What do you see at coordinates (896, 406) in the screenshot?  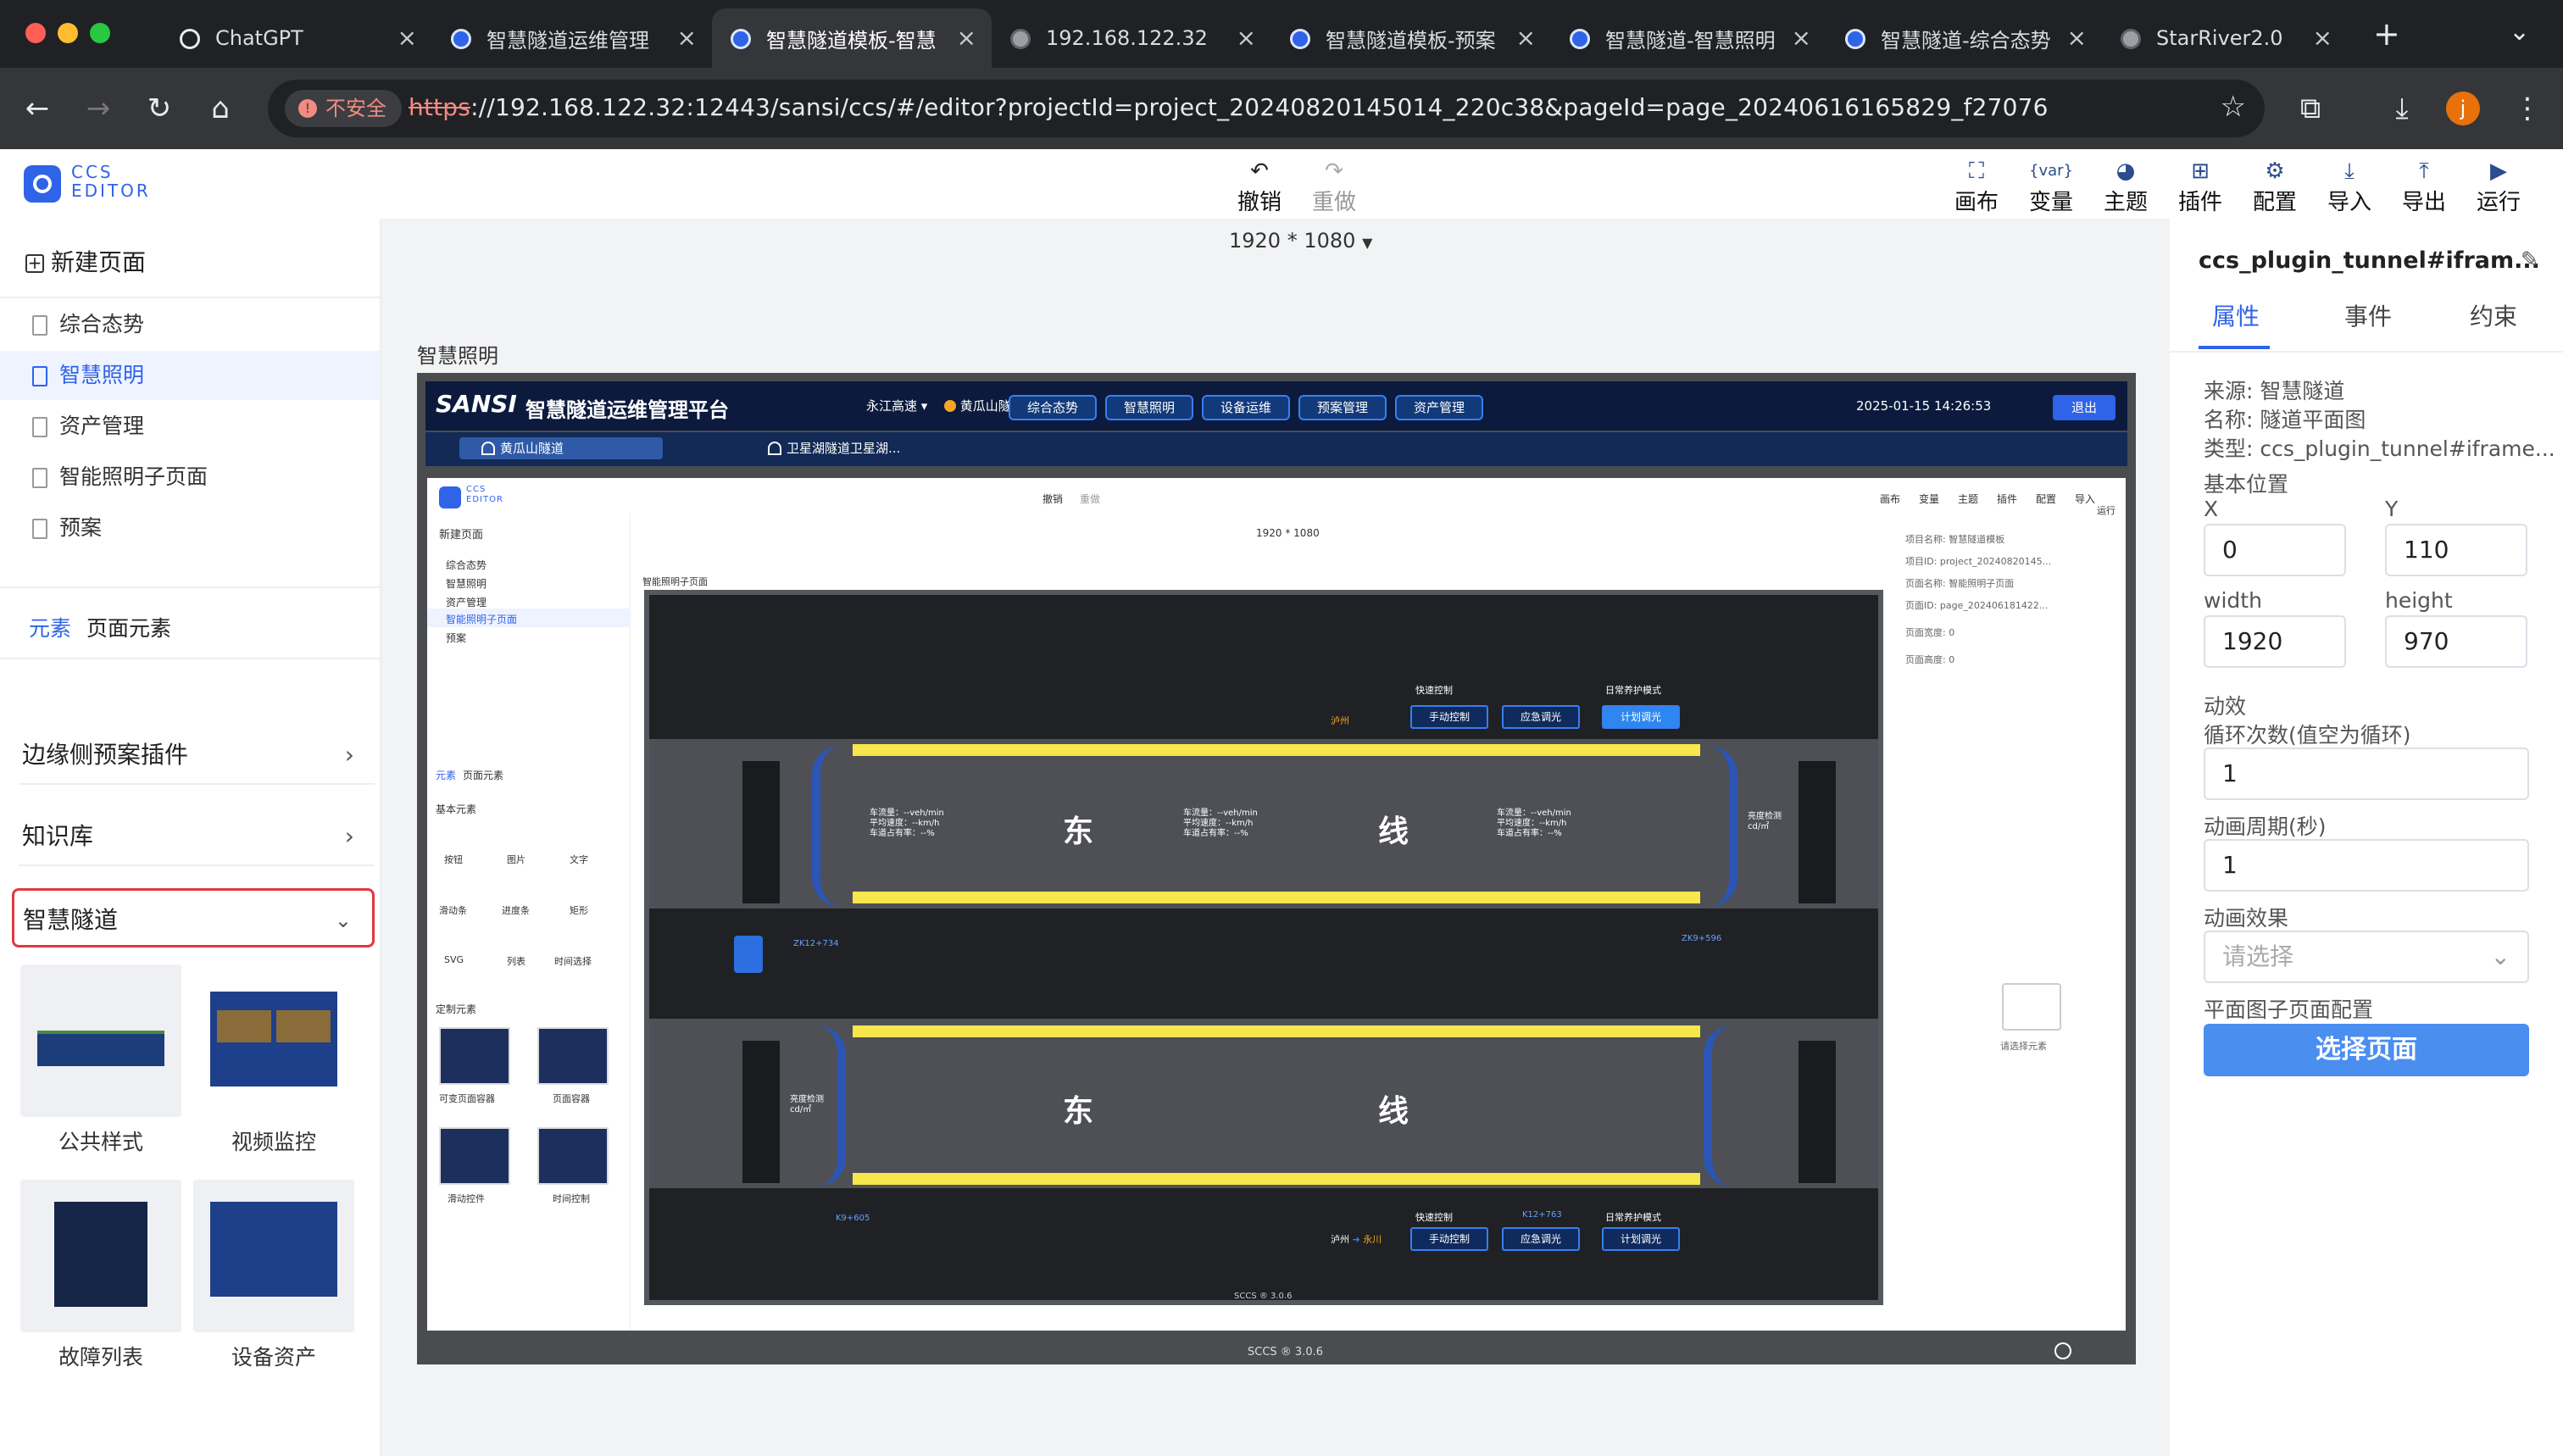 I see `road-select: 永江高速 ▾` at bounding box center [896, 406].